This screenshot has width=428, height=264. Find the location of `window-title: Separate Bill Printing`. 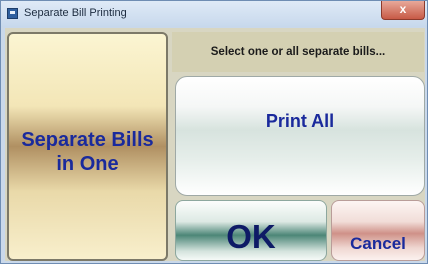

window-title: Separate Bill Printing is located at coordinates (75, 13).